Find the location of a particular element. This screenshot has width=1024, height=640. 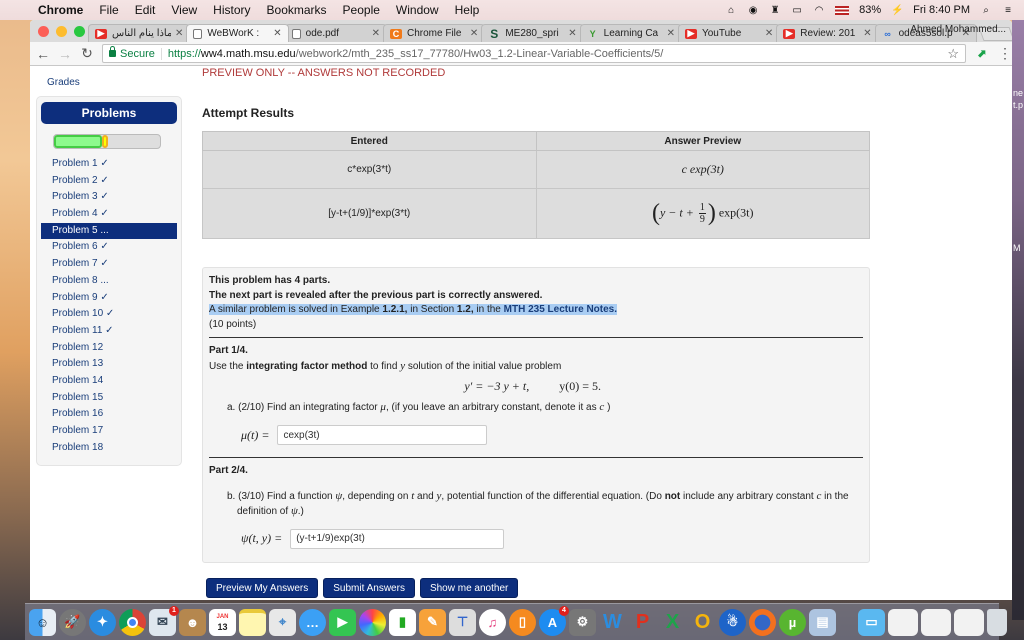

extension-icon: ⬈ is located at coordinates (982, 54).